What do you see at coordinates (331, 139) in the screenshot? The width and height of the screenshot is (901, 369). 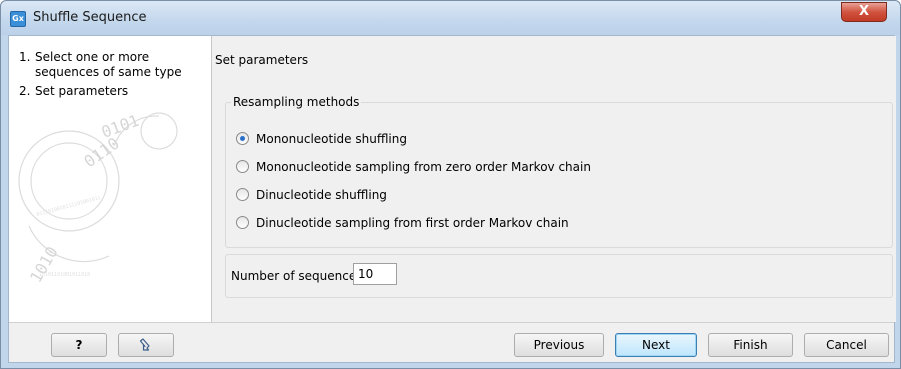 I see `radio-label: Mononucleotide shuffling` at bounding box center [331, 139].